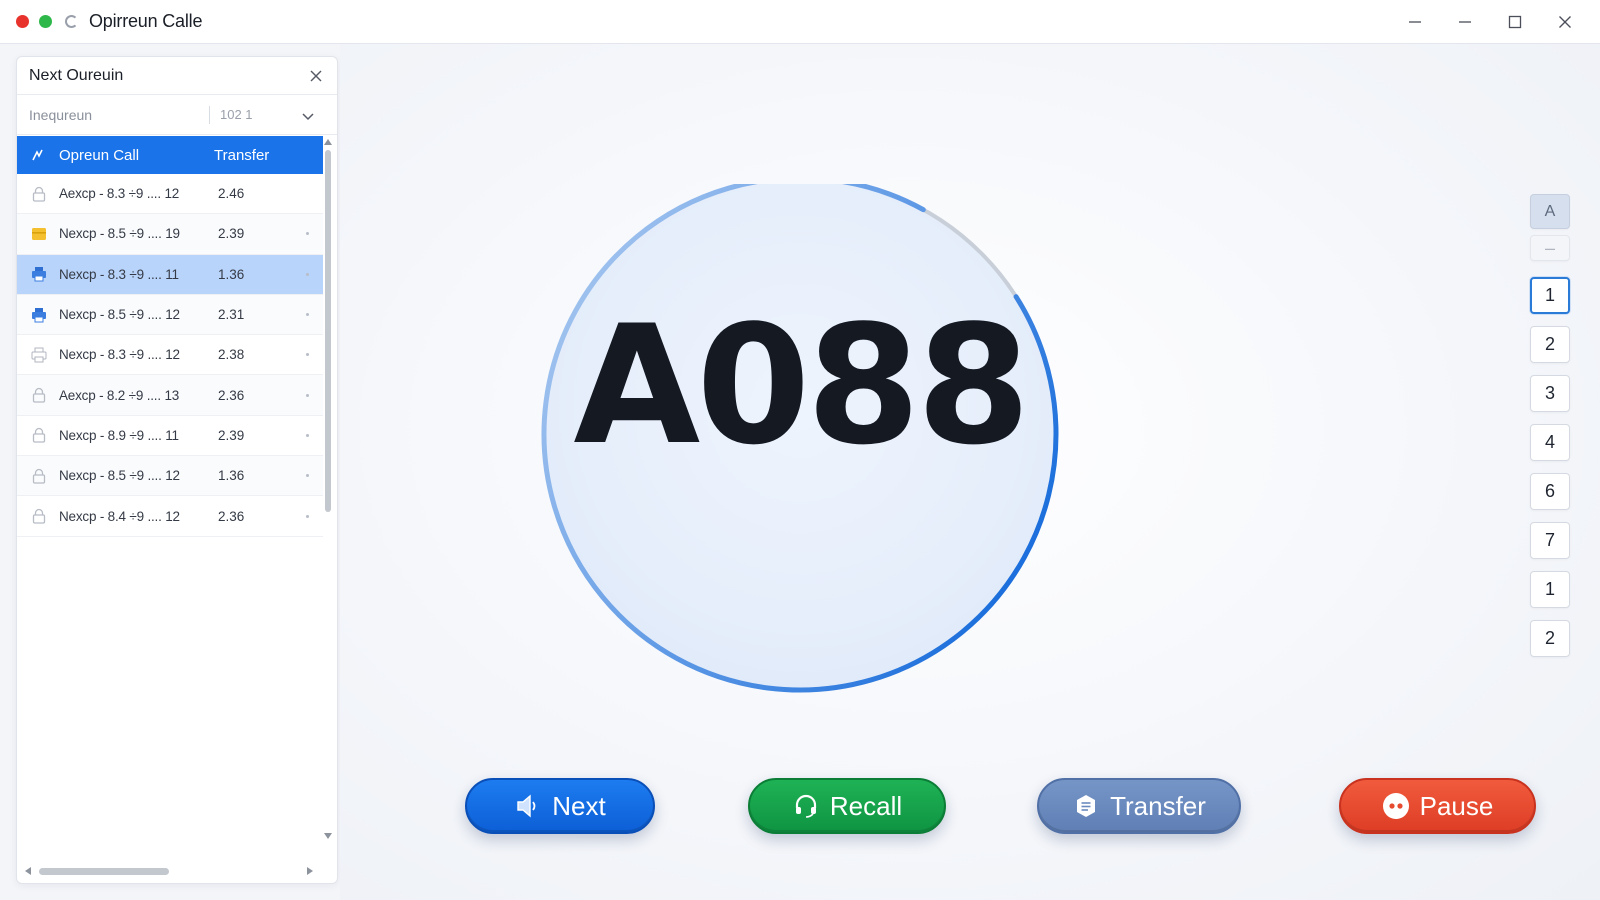 This screenshot has height=900, width=1600. Describe the element at coordinates (146, 21) in the screenshot. I see `window-title: Opirreun Calle` at that location.